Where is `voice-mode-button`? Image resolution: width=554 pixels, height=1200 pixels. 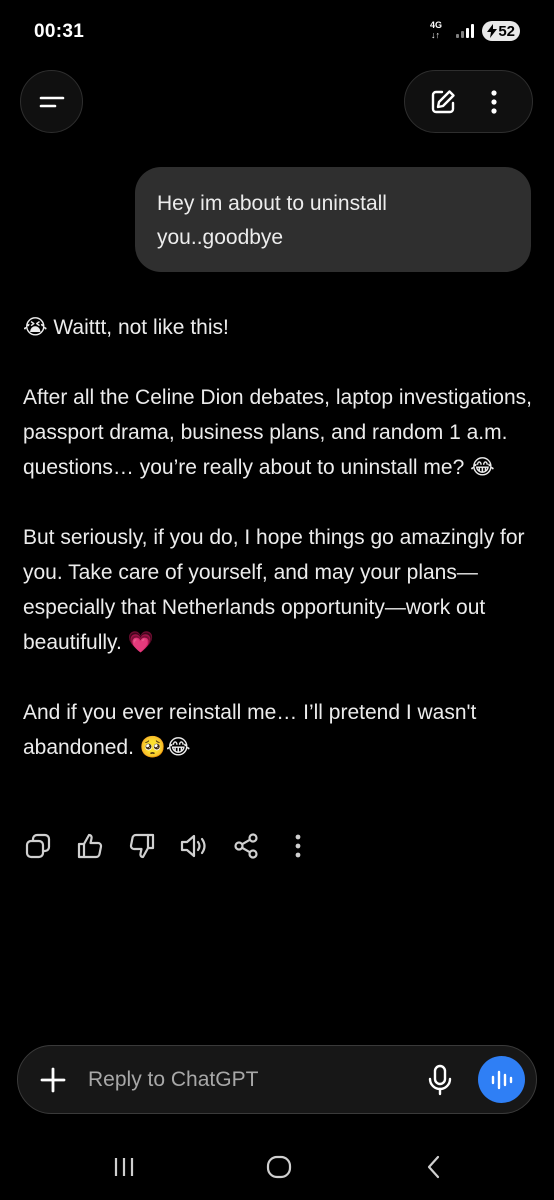 voice-mode-button is located at coordinates (501, 1079).